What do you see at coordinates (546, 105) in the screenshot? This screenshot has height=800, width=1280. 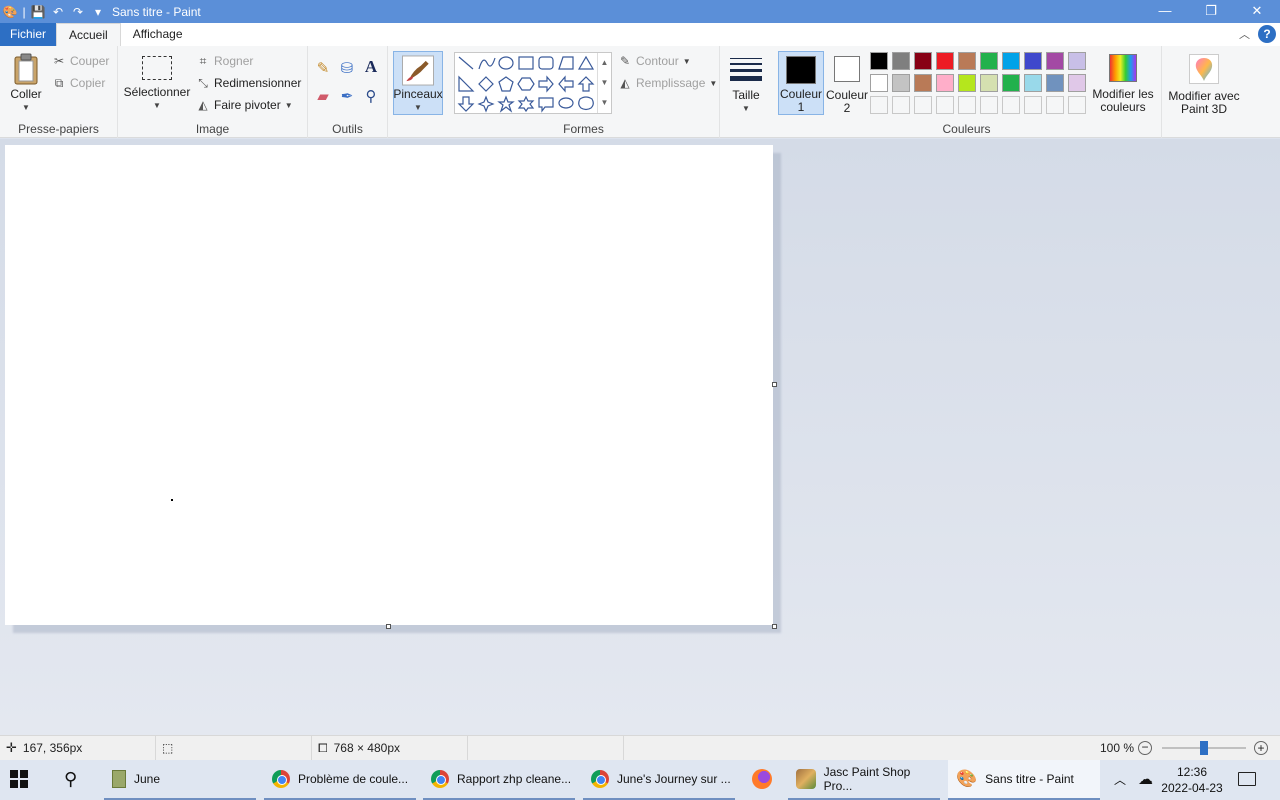 I see `rectangular-callout-shape-icon` at bounding box center [546, 105].